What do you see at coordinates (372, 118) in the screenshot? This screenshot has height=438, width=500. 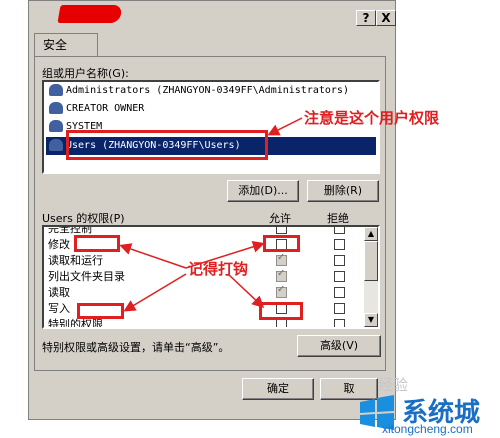 I see `annotation-user-note: 注意是这个用户权限` at bounding box center [372, 118].